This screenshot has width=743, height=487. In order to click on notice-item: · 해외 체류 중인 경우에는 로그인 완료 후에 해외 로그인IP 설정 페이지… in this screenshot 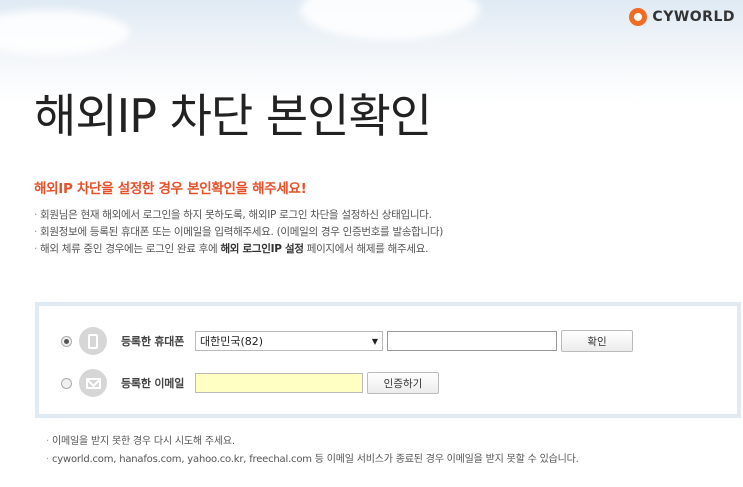, I will do `click(231, 249)`.